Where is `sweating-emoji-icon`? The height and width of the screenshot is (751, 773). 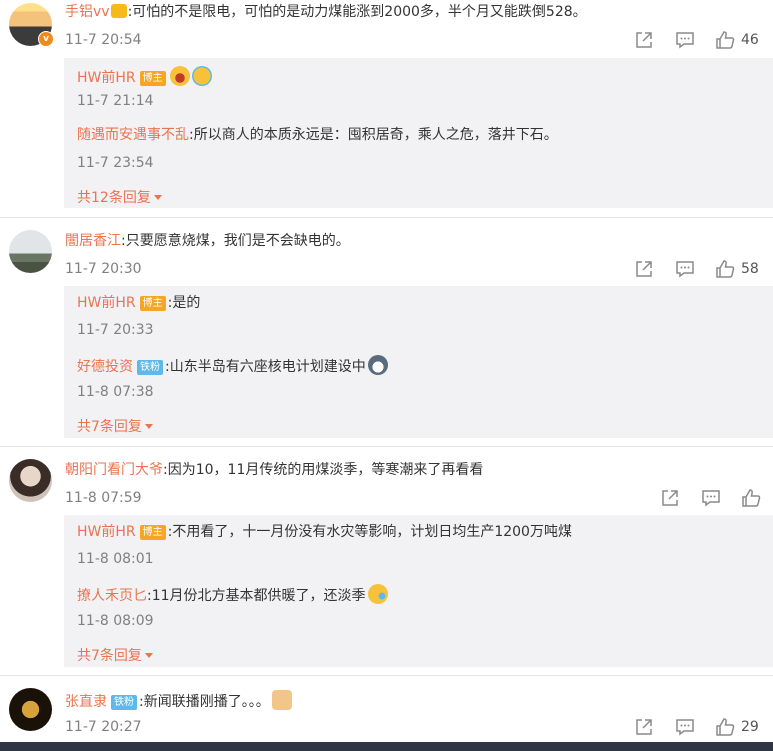 sweating-emoji-icon is located at coordinates (377, 594).